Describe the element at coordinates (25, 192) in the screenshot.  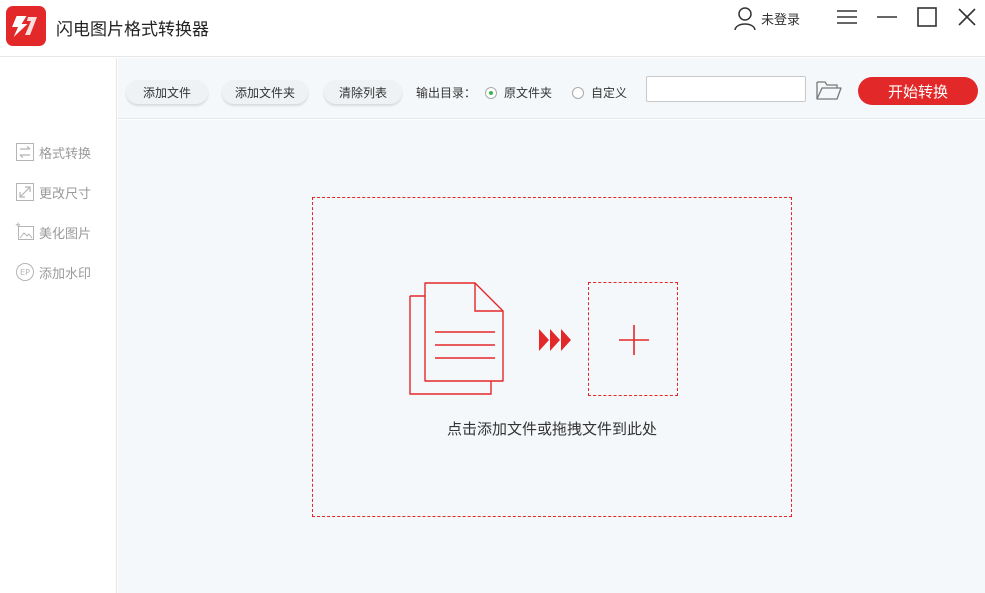
I see `resize-icon` at that location.